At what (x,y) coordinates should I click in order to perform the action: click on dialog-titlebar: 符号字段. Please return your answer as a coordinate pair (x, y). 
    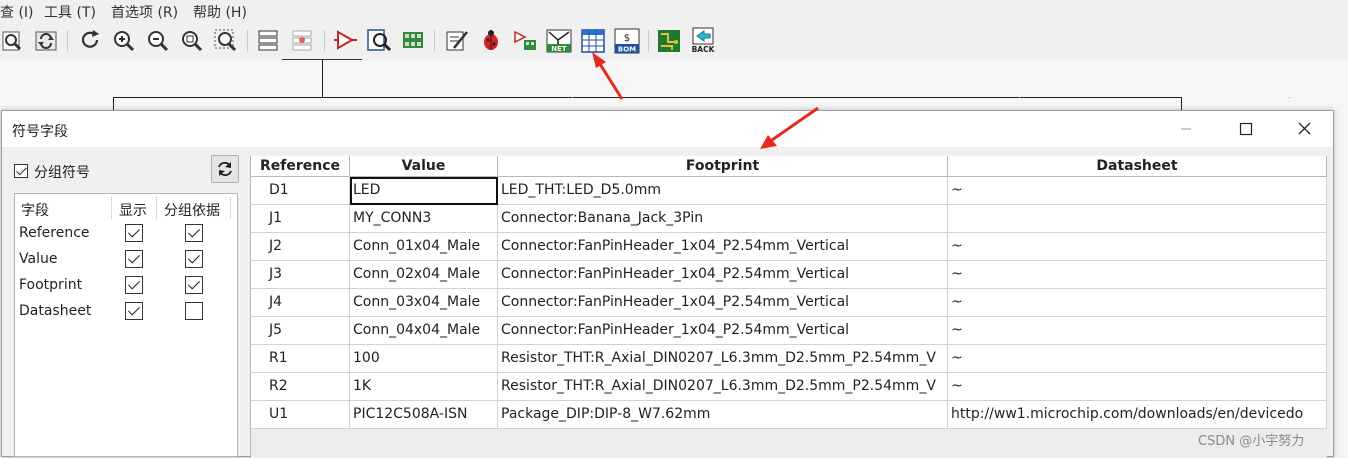
    Looking at the image, I should click on (667, 129).